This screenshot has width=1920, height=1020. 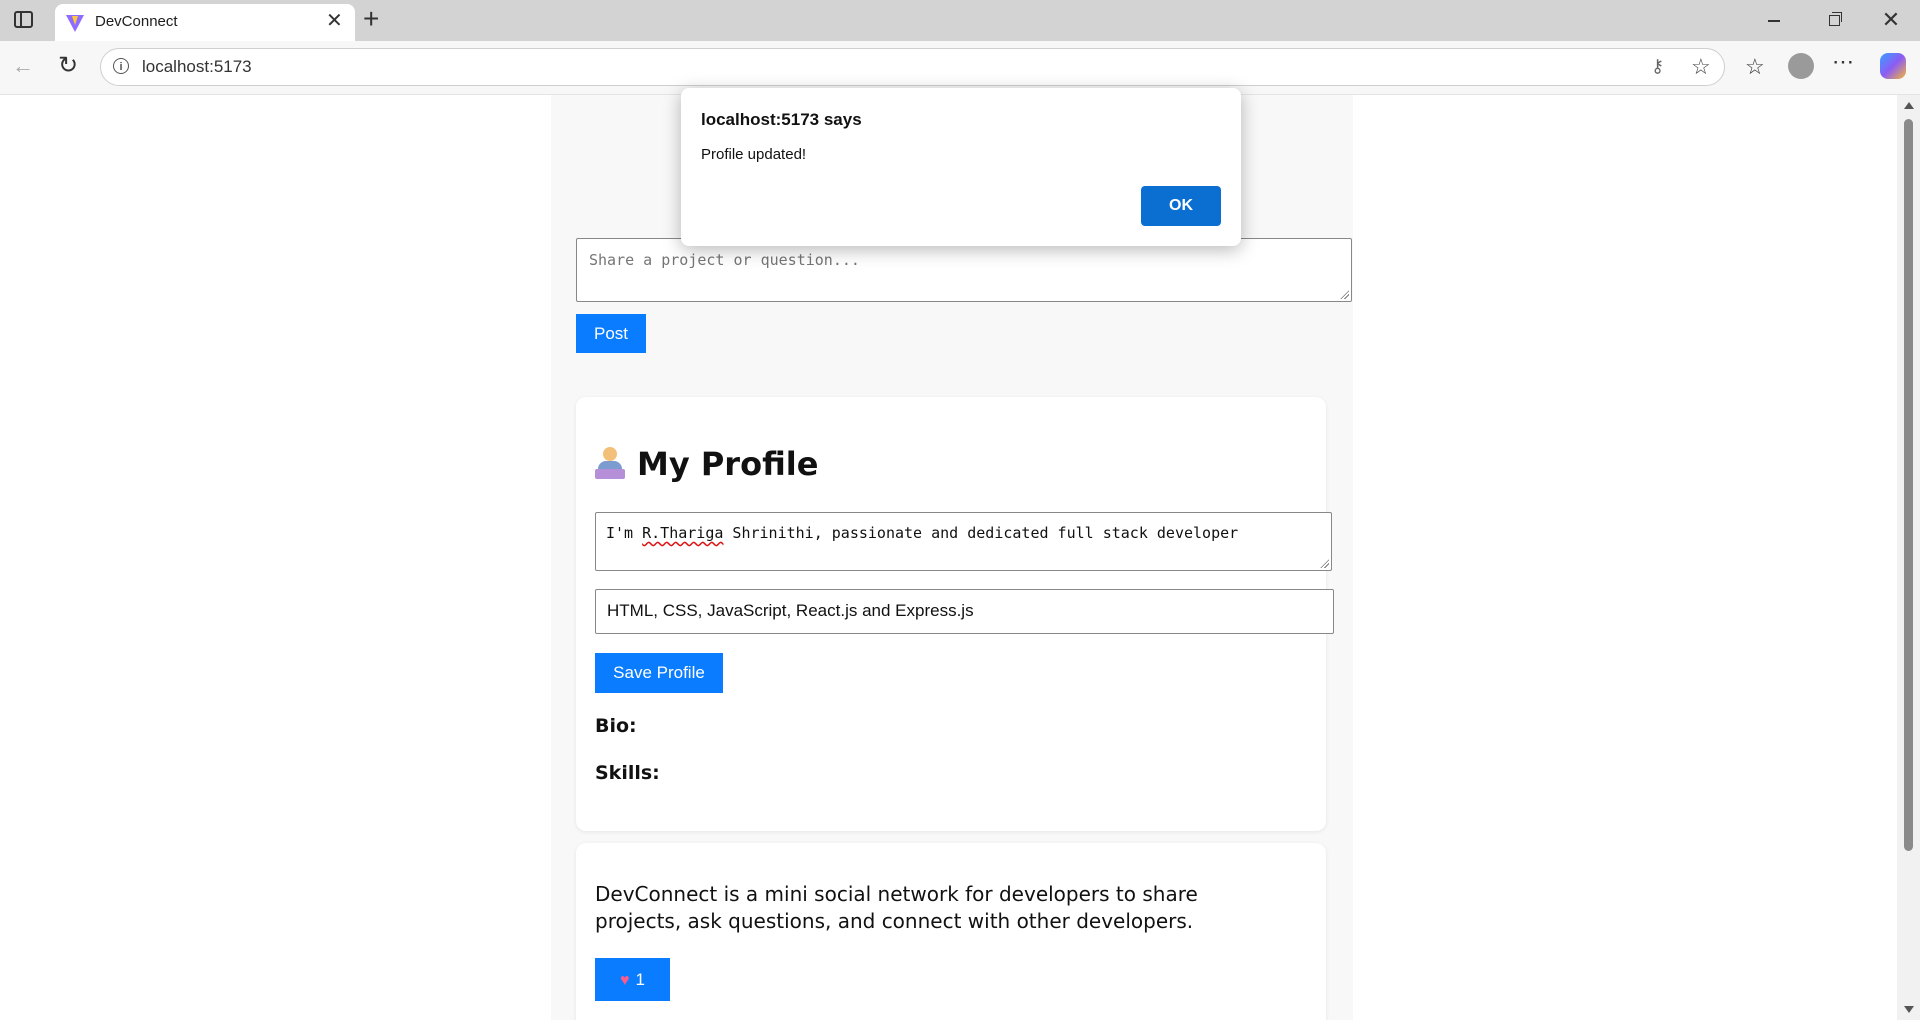 What do you see at coordinates (1657, 66) in the screenshot?
I see `key-icon: ⚷` at bounding box center [1657, 66].